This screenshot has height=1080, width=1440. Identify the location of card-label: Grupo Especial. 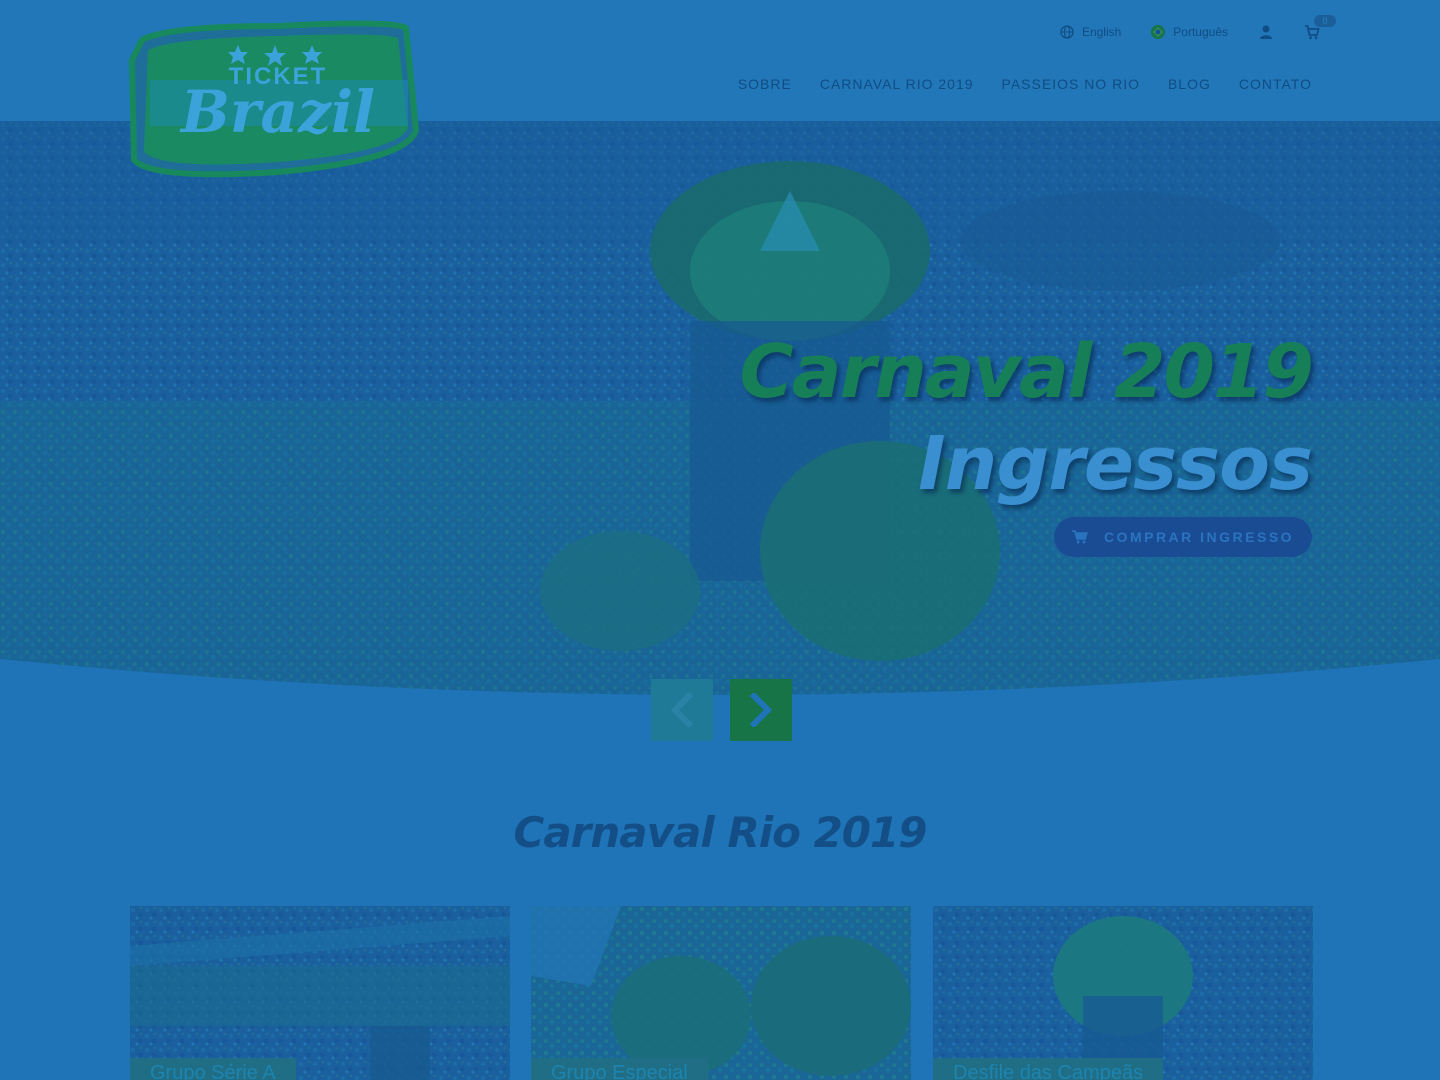
(619, 1069).